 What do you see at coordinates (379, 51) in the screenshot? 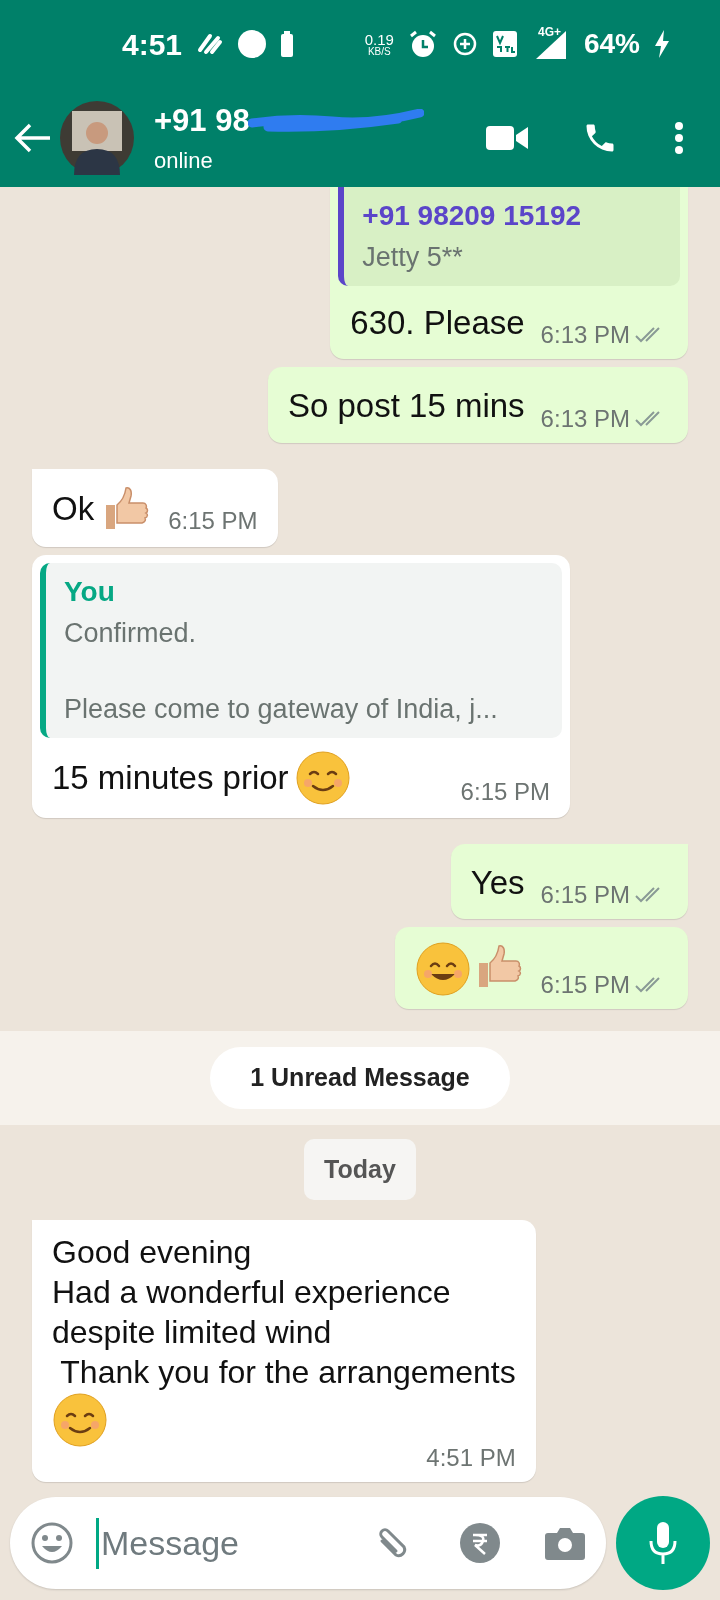
I see `speed-unit: KB/S` at bounding box center [379, 51].